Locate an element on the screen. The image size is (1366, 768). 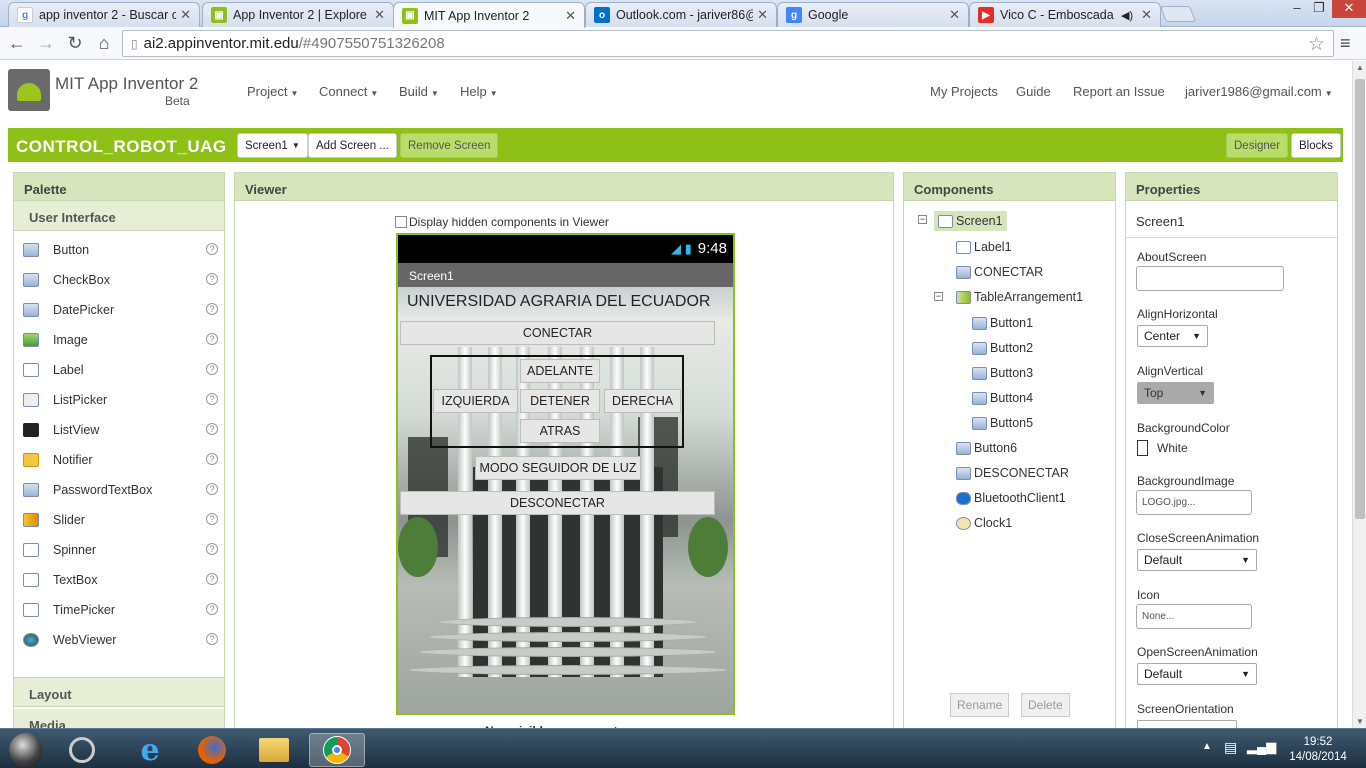
browser-tab-5: g Google ✕ is located at coordinates (873, 14).